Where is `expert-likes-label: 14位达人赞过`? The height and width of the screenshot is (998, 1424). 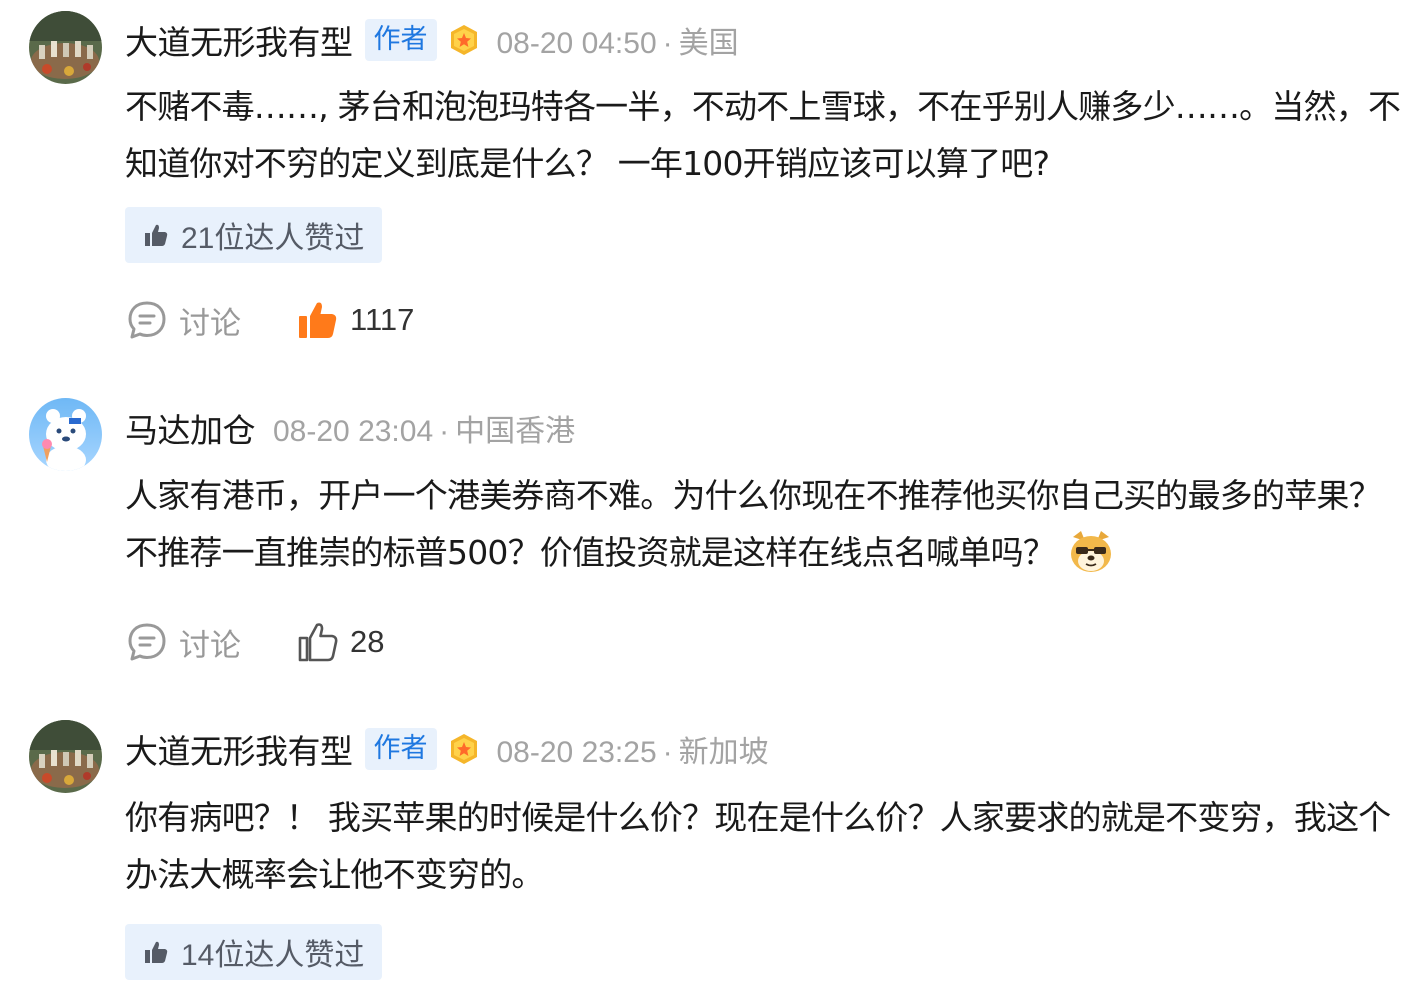
expert-likes-label: 14位达人赞过 is located at coordinates (273, 955).